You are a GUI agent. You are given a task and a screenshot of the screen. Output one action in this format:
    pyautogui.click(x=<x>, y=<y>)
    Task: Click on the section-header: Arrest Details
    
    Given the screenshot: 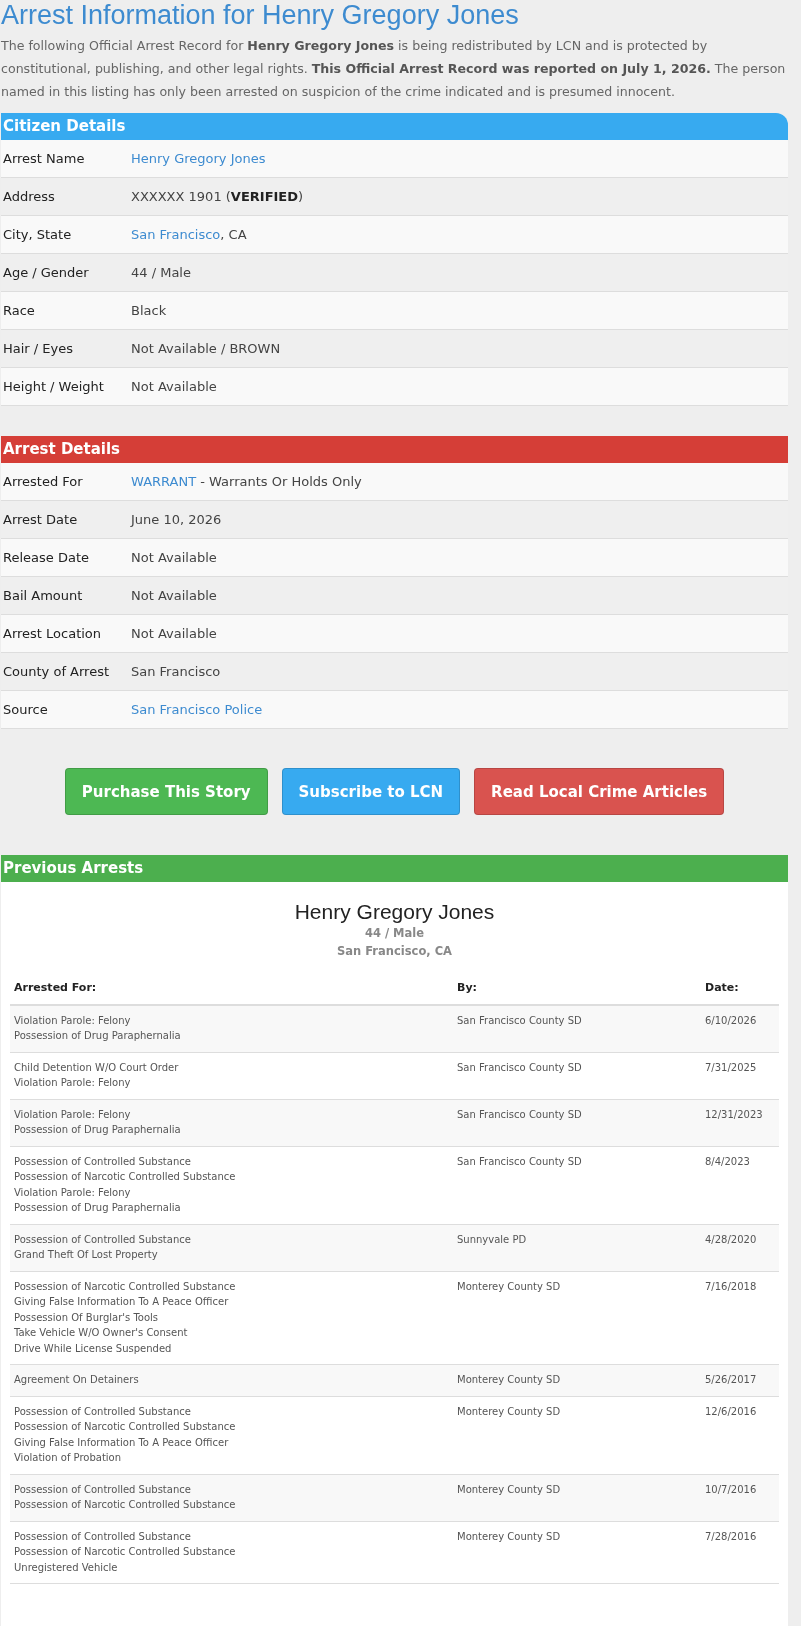 What is the action you would take?
    pyautogui.click(x=394, y=449)
    